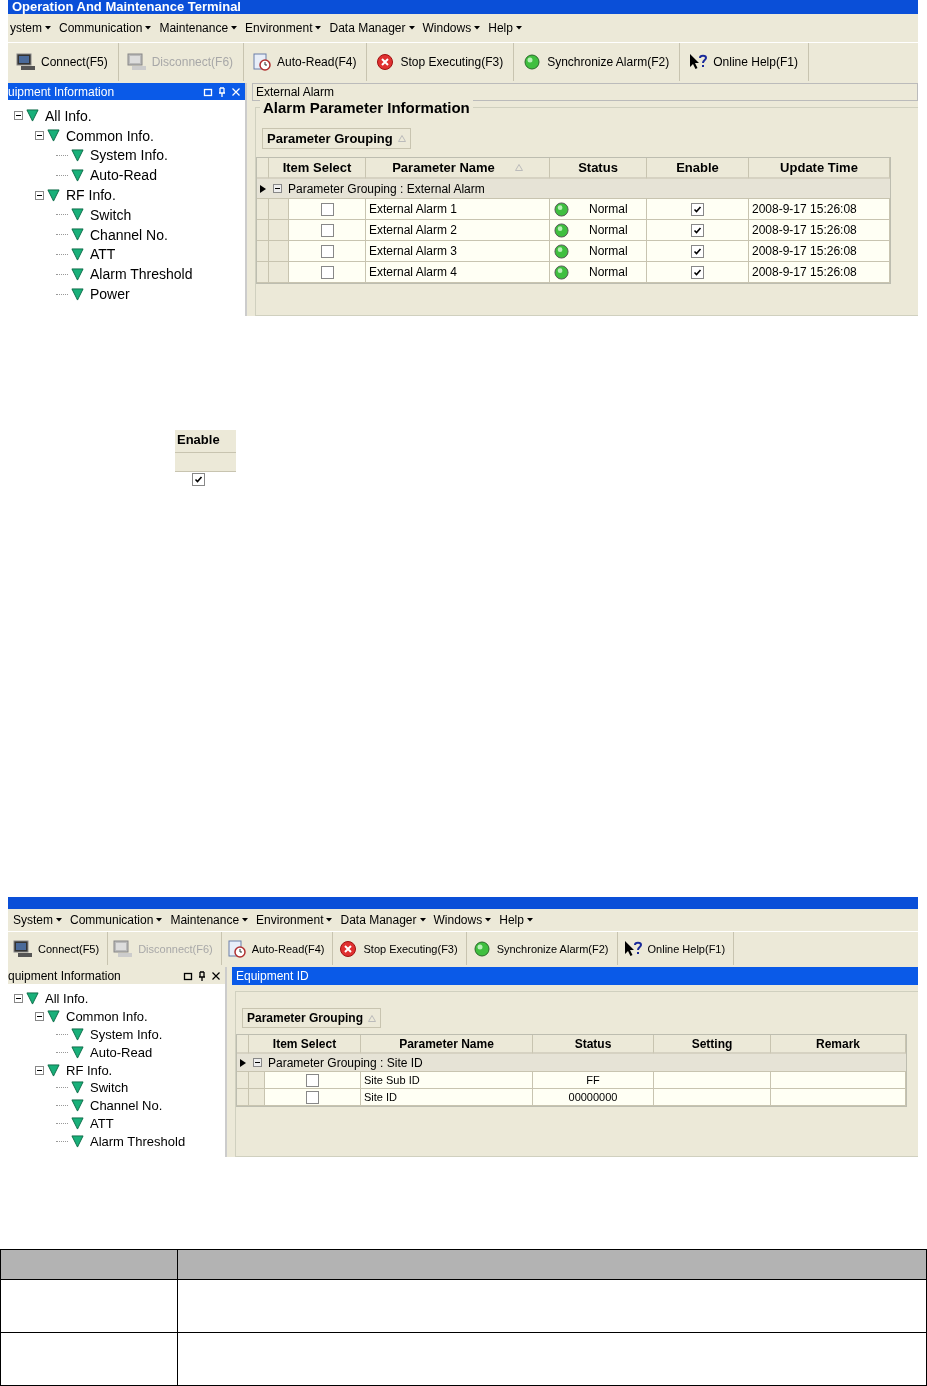  I want to click on menu-item: System, so click(39, 920).